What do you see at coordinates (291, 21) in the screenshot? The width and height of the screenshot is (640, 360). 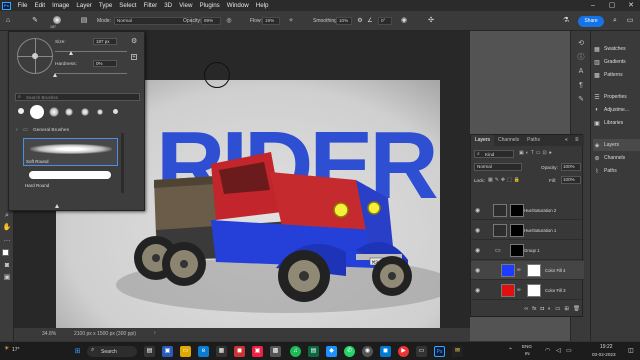 I see `airbrush-icon: ✧` at bounding box center [291, 21].